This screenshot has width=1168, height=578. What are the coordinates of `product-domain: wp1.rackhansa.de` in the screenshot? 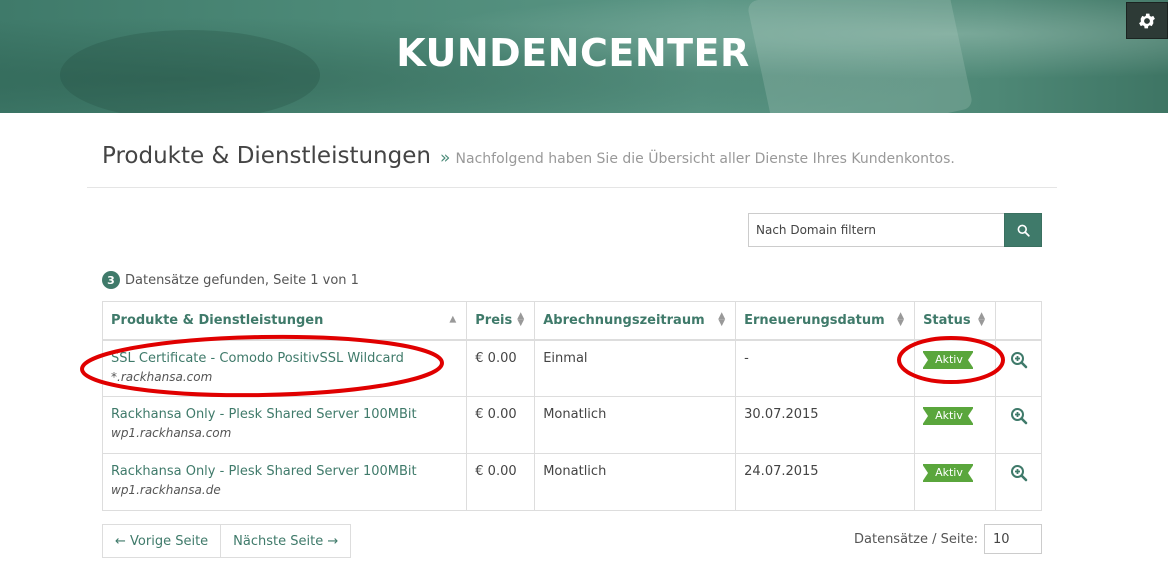 It's located at (166, 490).